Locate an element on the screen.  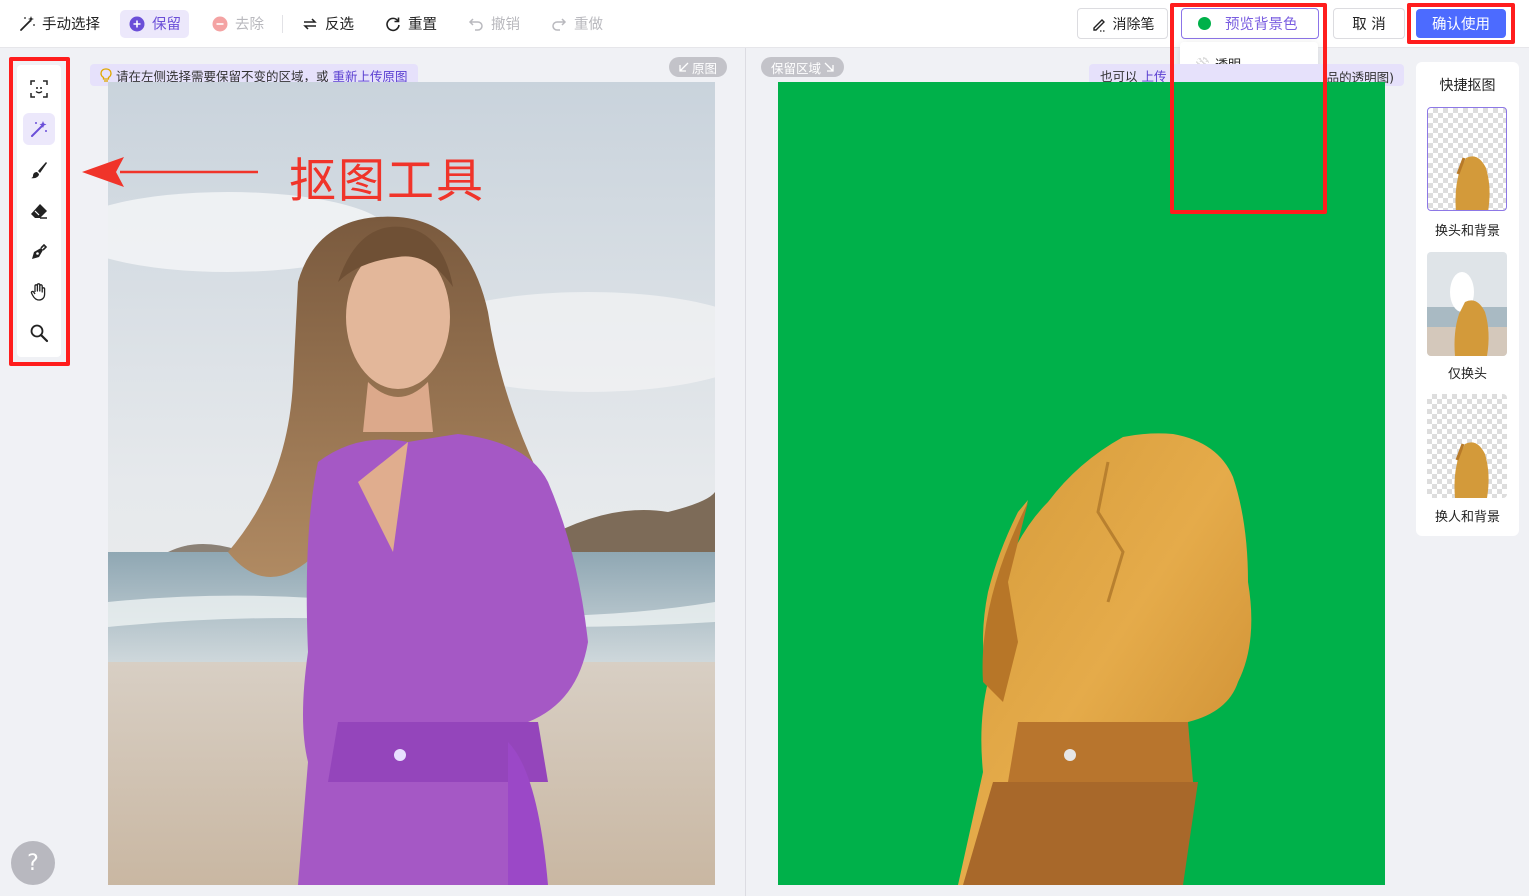
pen-tool is located at coordinates (39, 252).